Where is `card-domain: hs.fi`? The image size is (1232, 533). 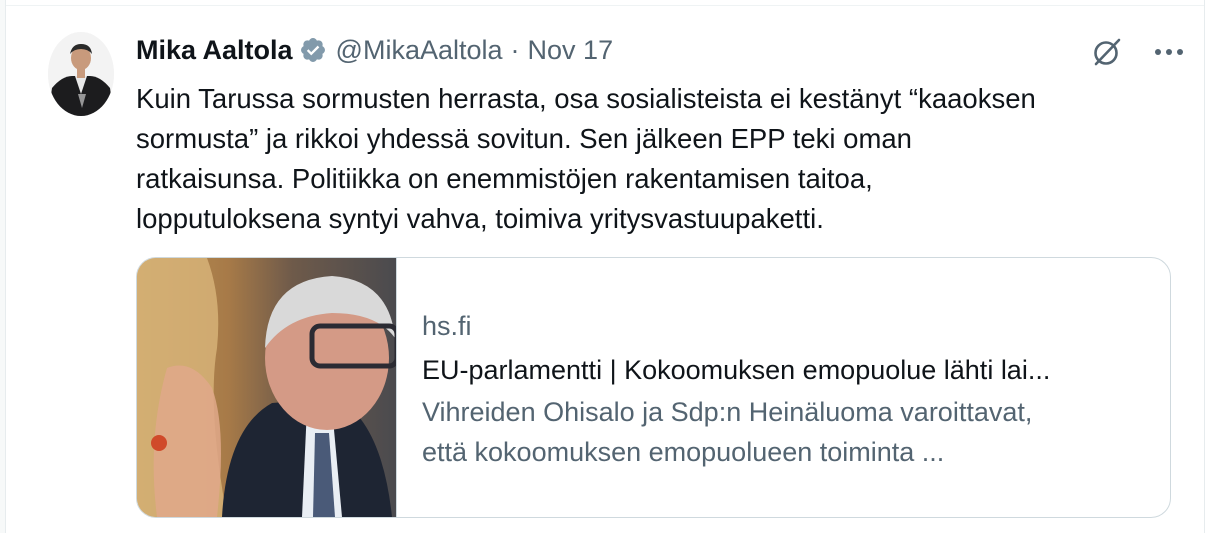
card-domain: hs.fi is located at coordinates (447, 326).